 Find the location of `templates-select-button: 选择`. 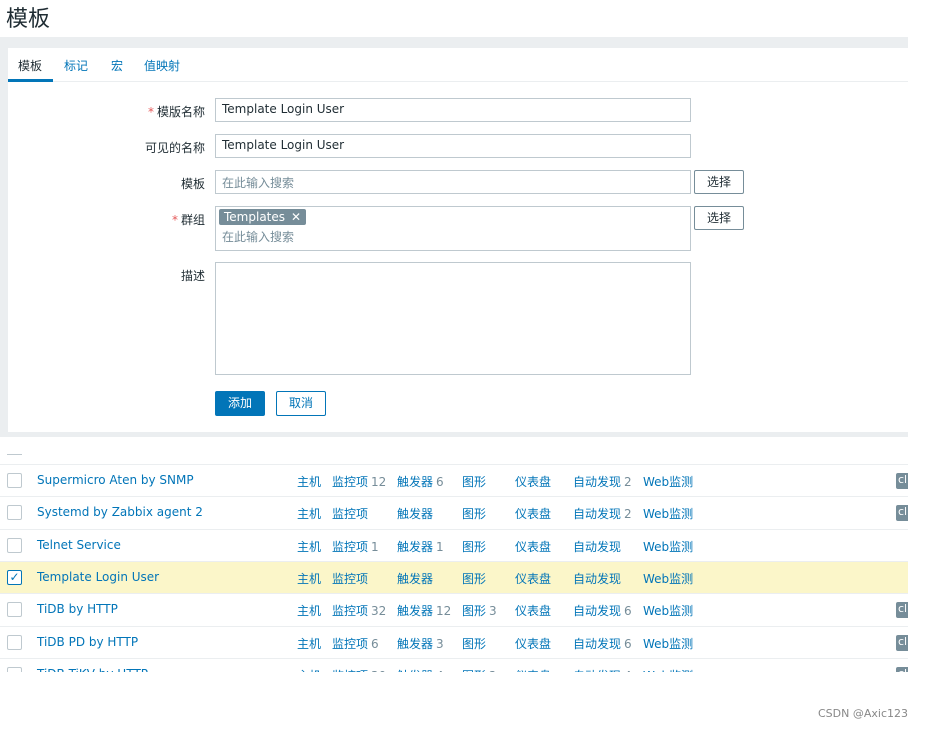

templates-select-button: 选择 is located at coordinates (719, 182).